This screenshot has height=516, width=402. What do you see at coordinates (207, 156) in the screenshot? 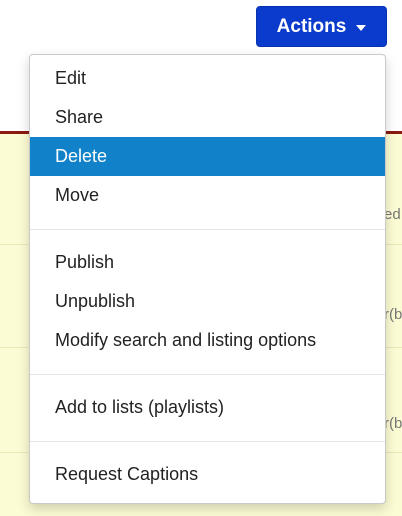
I see `menu-item-delete: Delete` at bounding box center [207, 156].